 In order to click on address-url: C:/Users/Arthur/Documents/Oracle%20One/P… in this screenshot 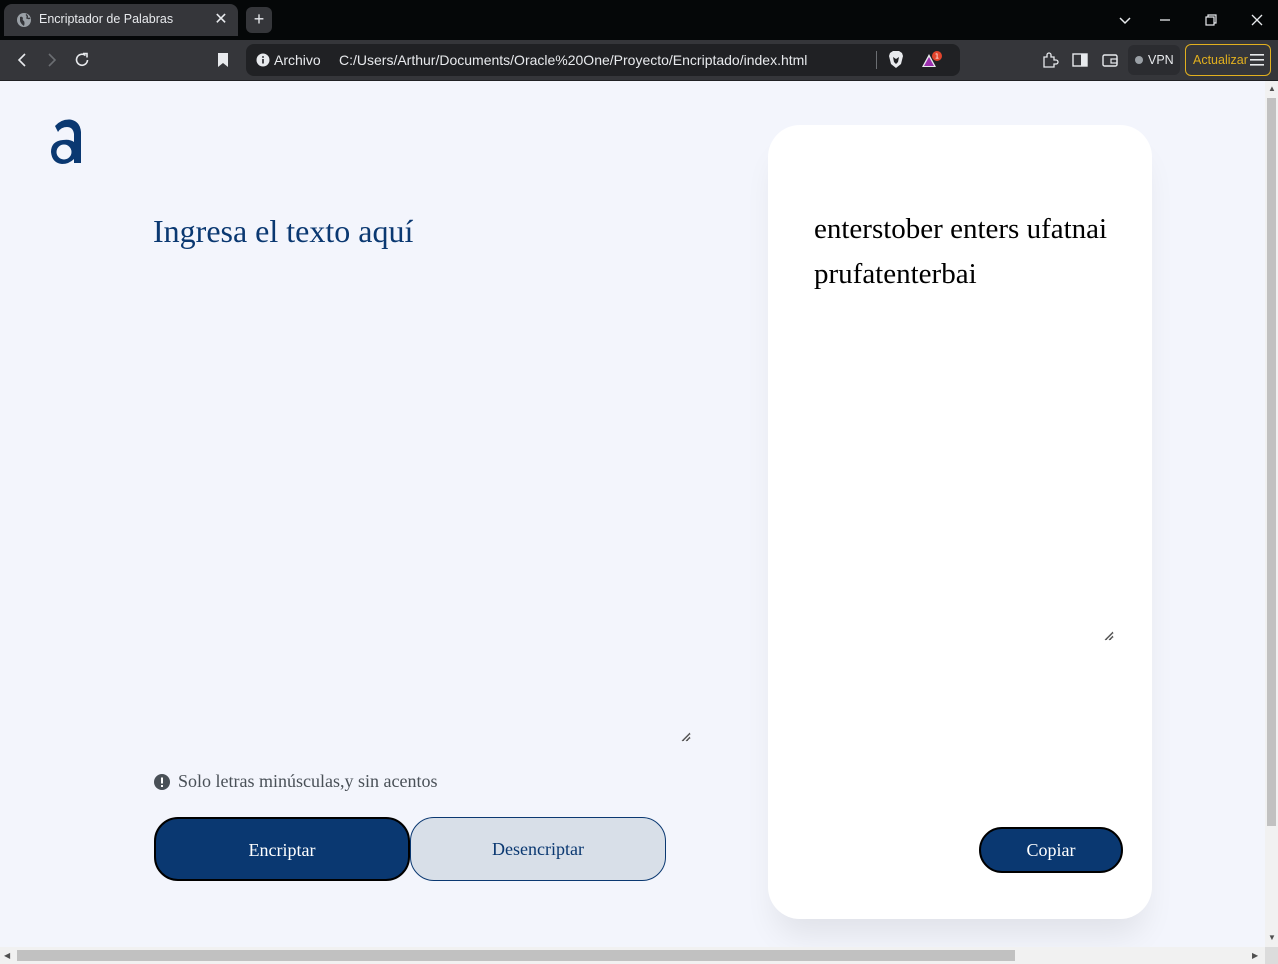, I will do `click(573, 60)`.